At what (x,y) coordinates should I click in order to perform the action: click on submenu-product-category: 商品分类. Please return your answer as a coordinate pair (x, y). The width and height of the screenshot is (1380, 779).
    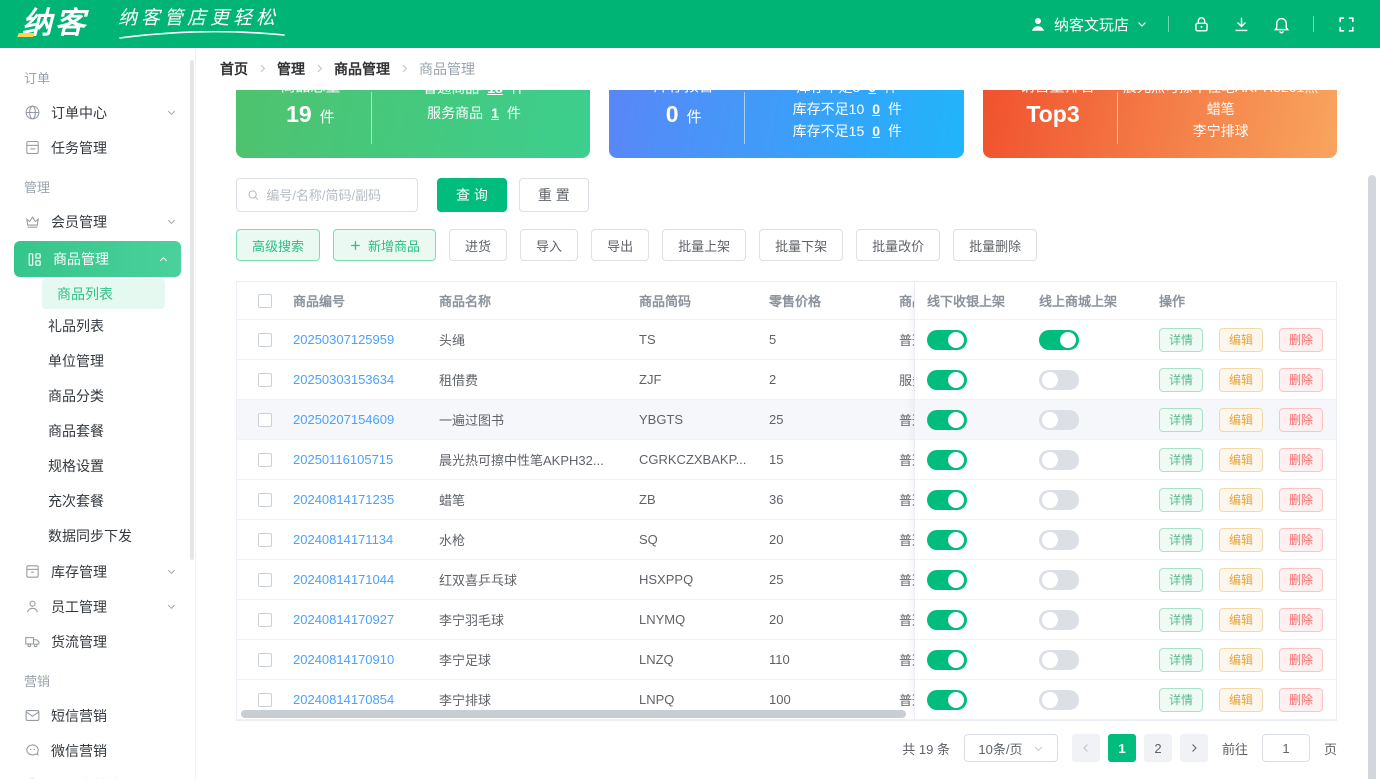
    Looking at the image, I should click on (97, 396).